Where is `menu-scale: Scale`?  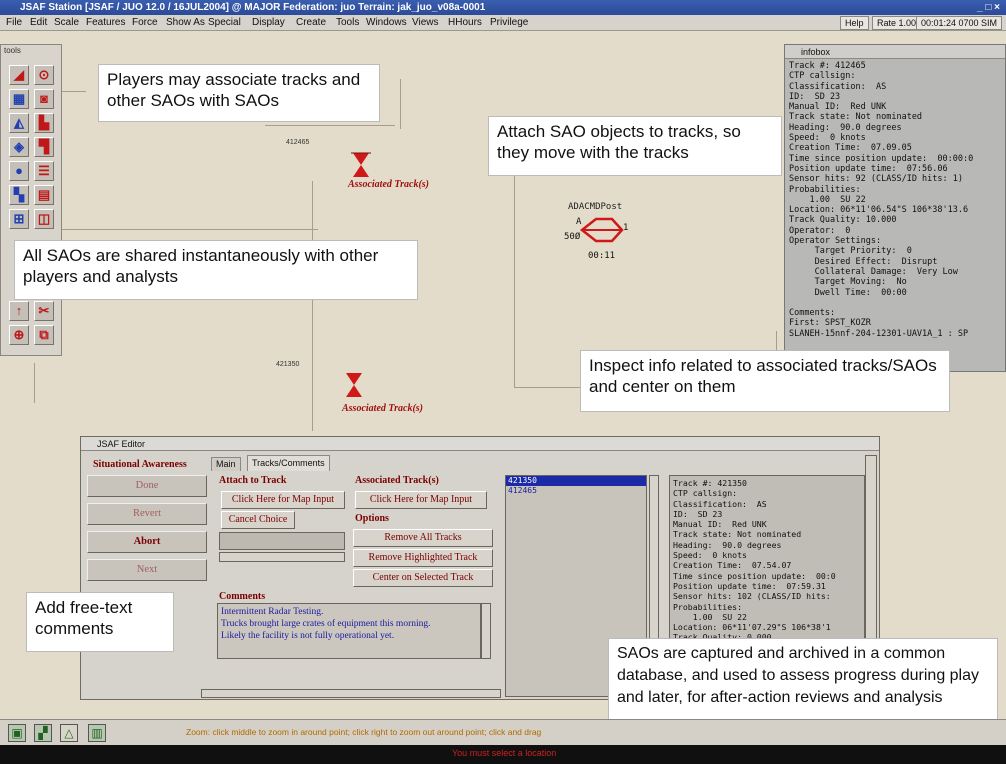 menu-scale: Scale is located at coordinates (66, 23).